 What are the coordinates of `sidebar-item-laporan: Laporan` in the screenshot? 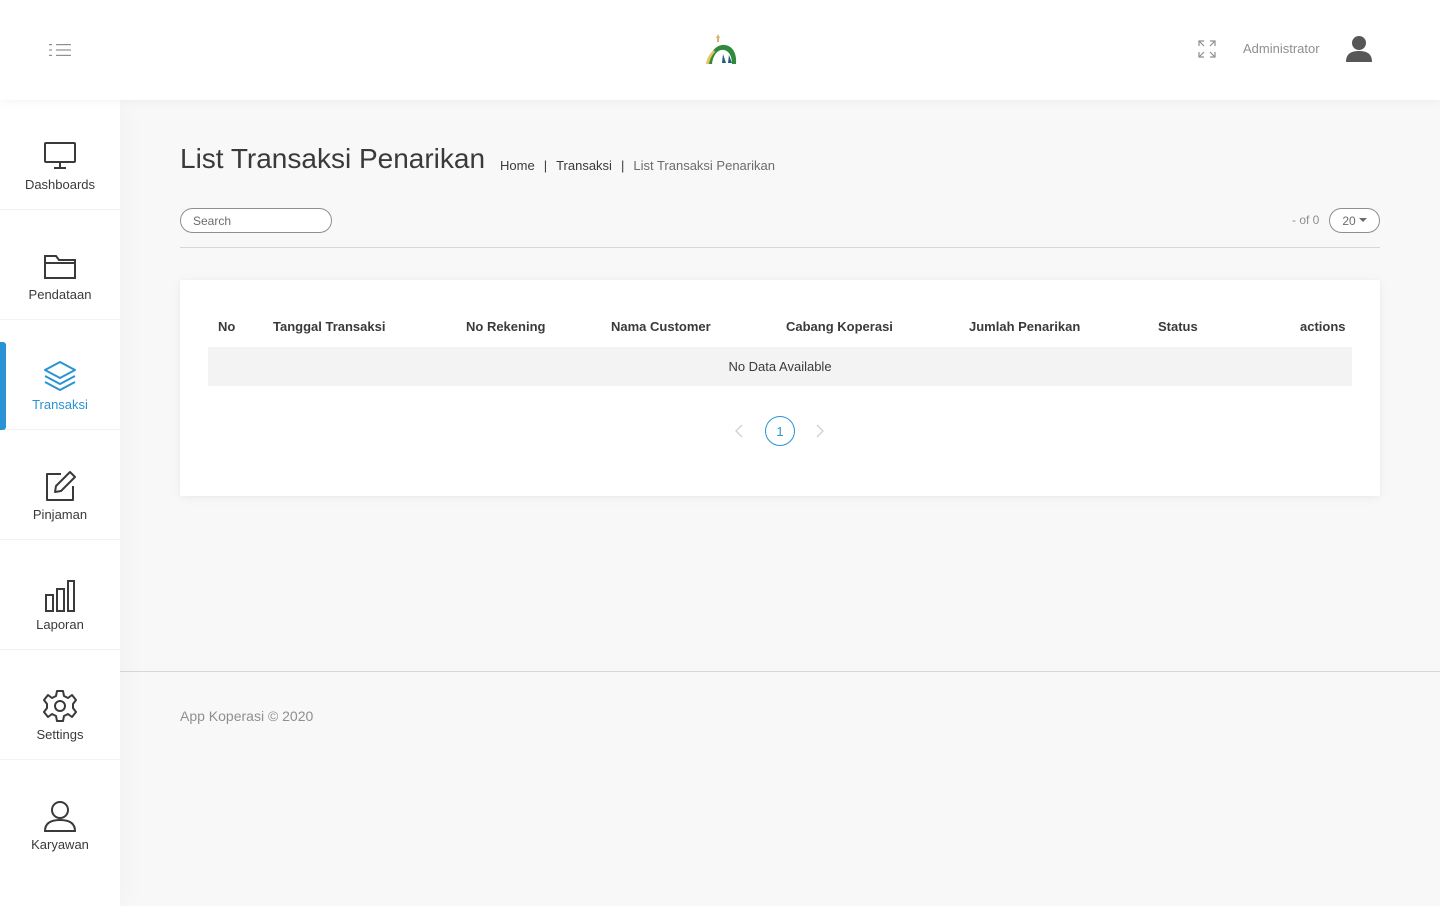 It's located at (60, 595).